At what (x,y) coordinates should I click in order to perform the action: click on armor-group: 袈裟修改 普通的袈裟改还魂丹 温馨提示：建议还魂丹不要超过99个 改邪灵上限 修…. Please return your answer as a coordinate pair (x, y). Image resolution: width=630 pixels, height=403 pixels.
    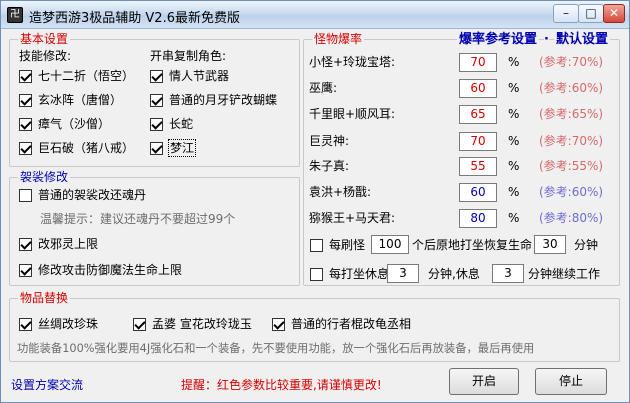
    Looking at the image, I should click on (154, 228).